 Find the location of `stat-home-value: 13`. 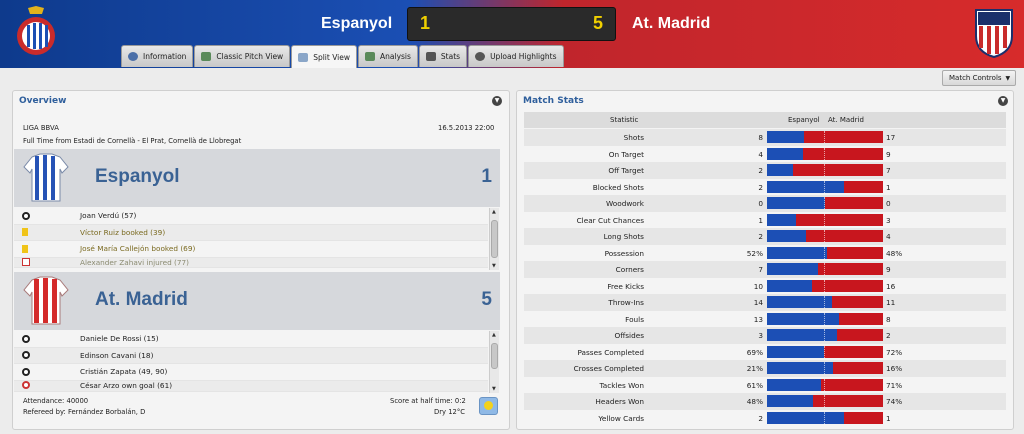

stat-home-value: 13 is located at coordinates (758, 319).